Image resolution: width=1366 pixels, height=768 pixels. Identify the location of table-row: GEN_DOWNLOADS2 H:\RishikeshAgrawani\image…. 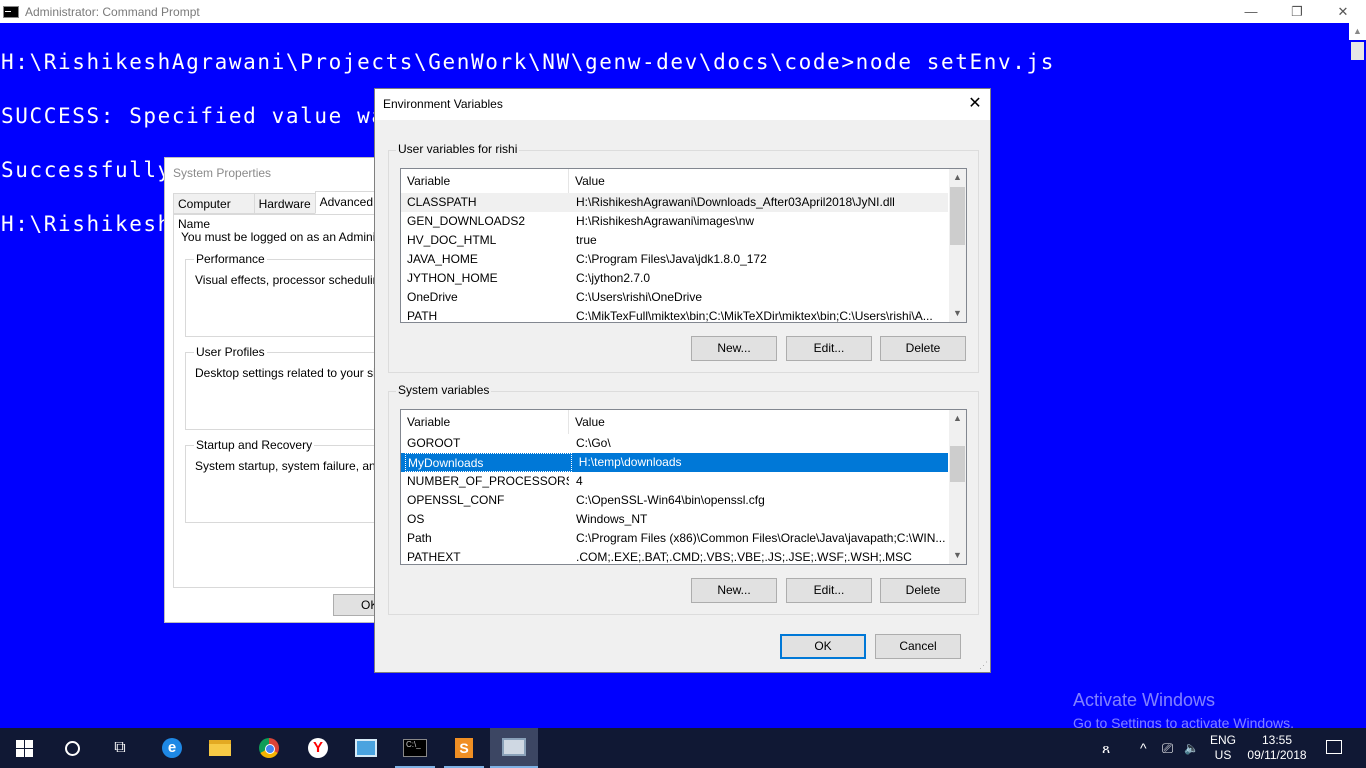
(674, 221).